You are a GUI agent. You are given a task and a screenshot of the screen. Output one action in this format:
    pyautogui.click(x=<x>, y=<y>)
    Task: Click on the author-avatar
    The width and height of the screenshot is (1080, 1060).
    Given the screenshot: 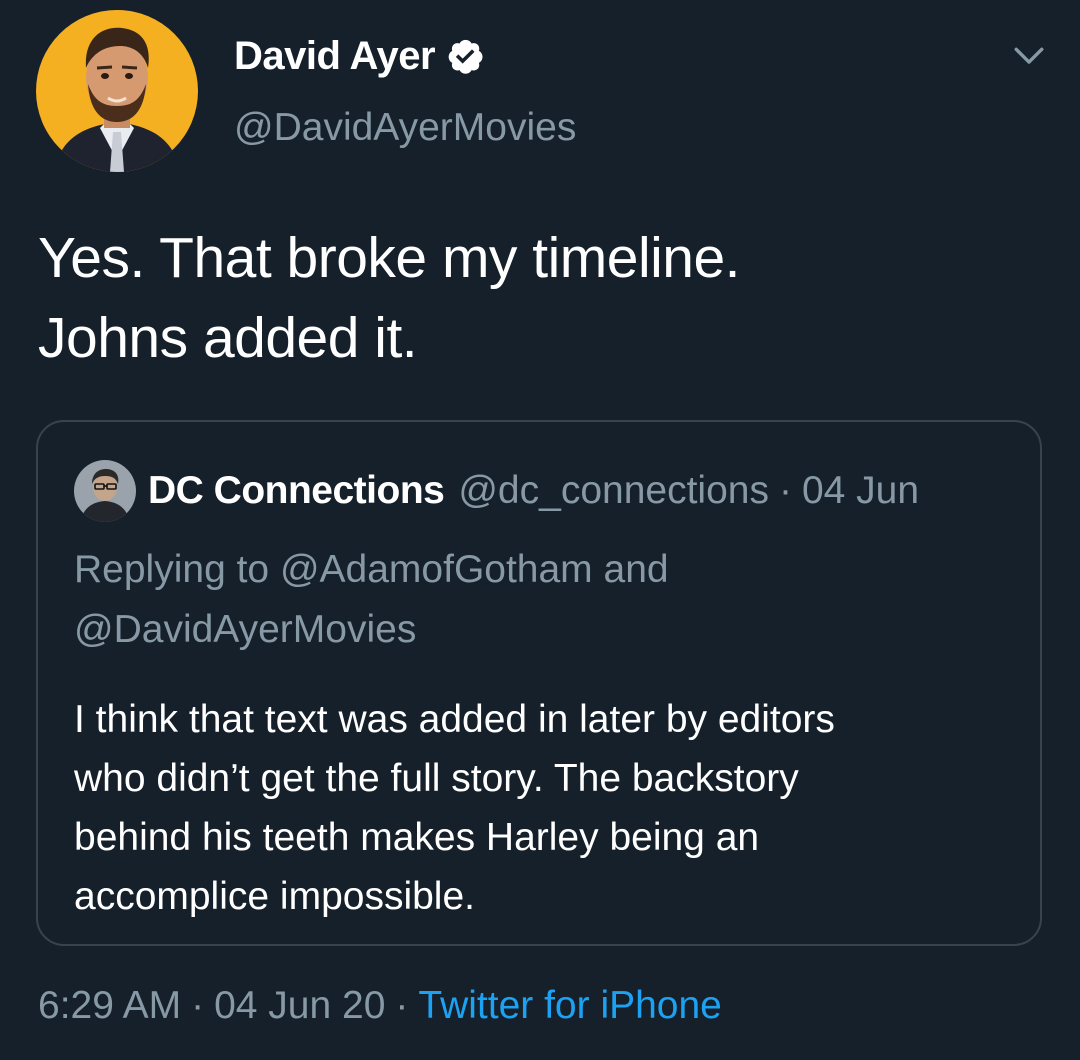 What is the action you would take?
    pyautogui.click(x=117, y=91)
    